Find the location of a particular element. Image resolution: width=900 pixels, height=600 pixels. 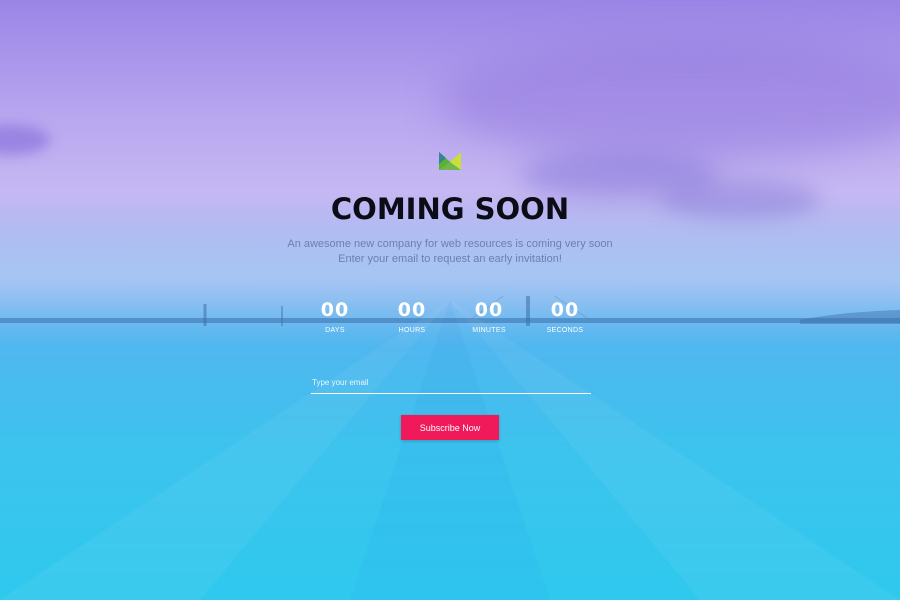

countdown-hours-value: 00 is located at coordinates (412, 310).